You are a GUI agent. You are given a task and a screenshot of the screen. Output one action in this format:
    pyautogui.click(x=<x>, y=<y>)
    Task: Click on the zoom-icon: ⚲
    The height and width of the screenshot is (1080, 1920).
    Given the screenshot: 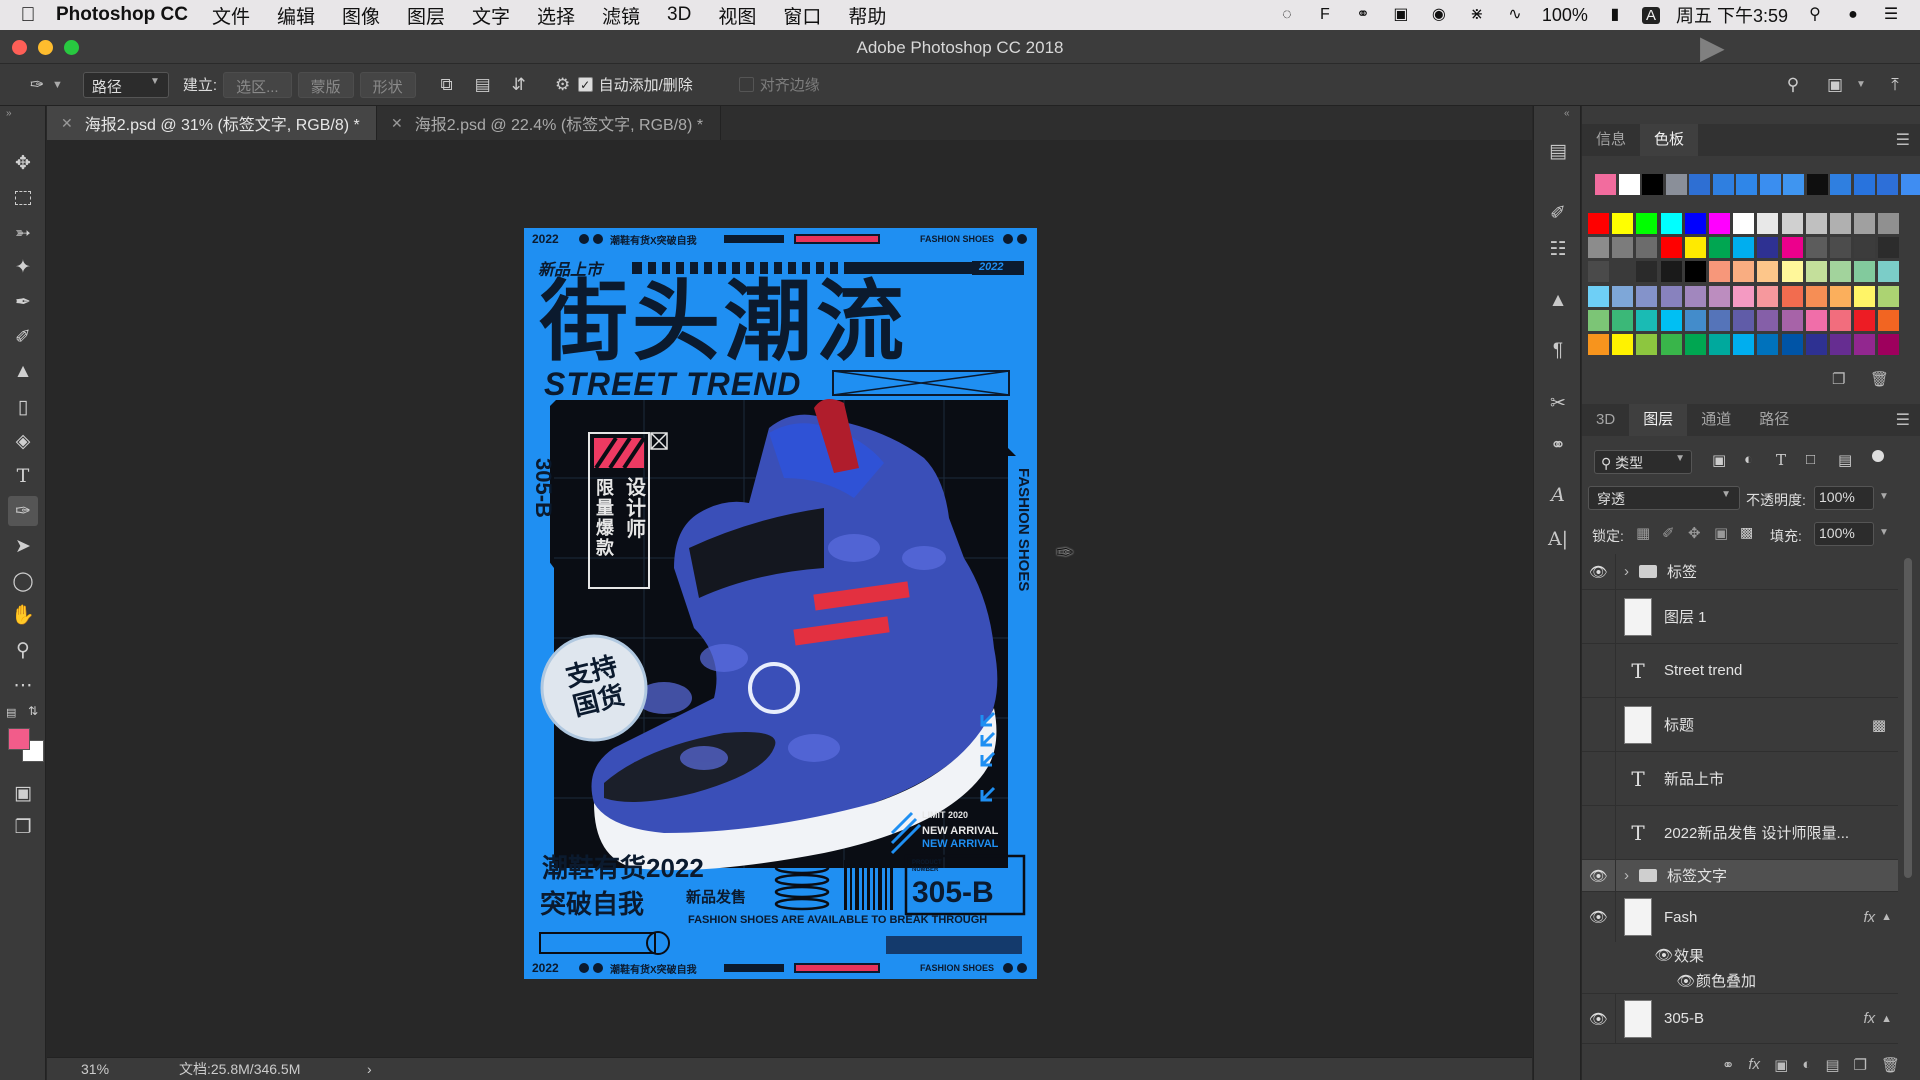 What is the action you would take?
    pyautogui.click(x=23, y=650)
    